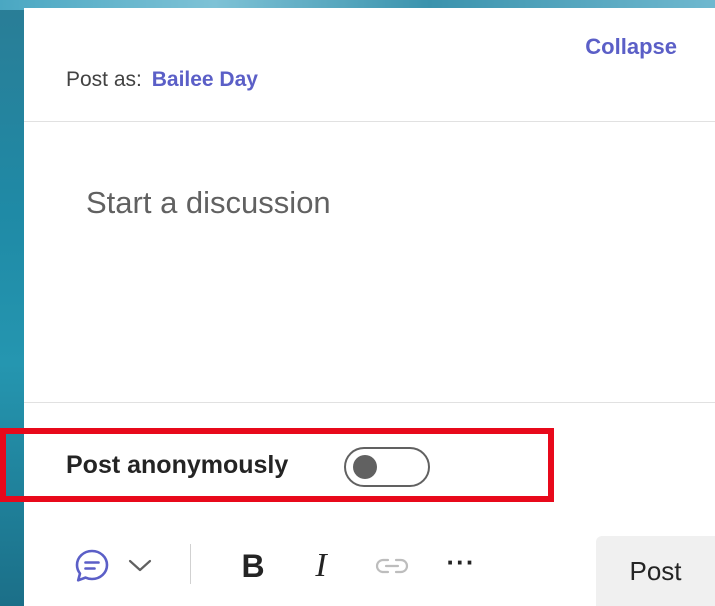 Image resolution: width=715 pixels, height=606 pixels. I want to click on link-button, so click(392, 566).